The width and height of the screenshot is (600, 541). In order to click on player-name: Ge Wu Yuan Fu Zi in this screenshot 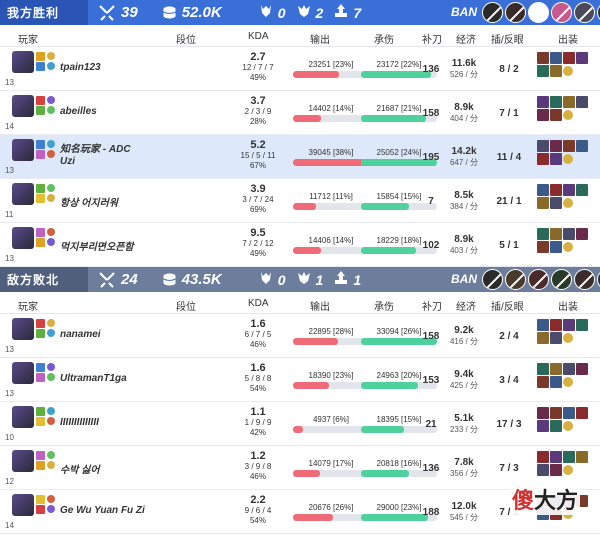, I will do `click(102, 510)`.